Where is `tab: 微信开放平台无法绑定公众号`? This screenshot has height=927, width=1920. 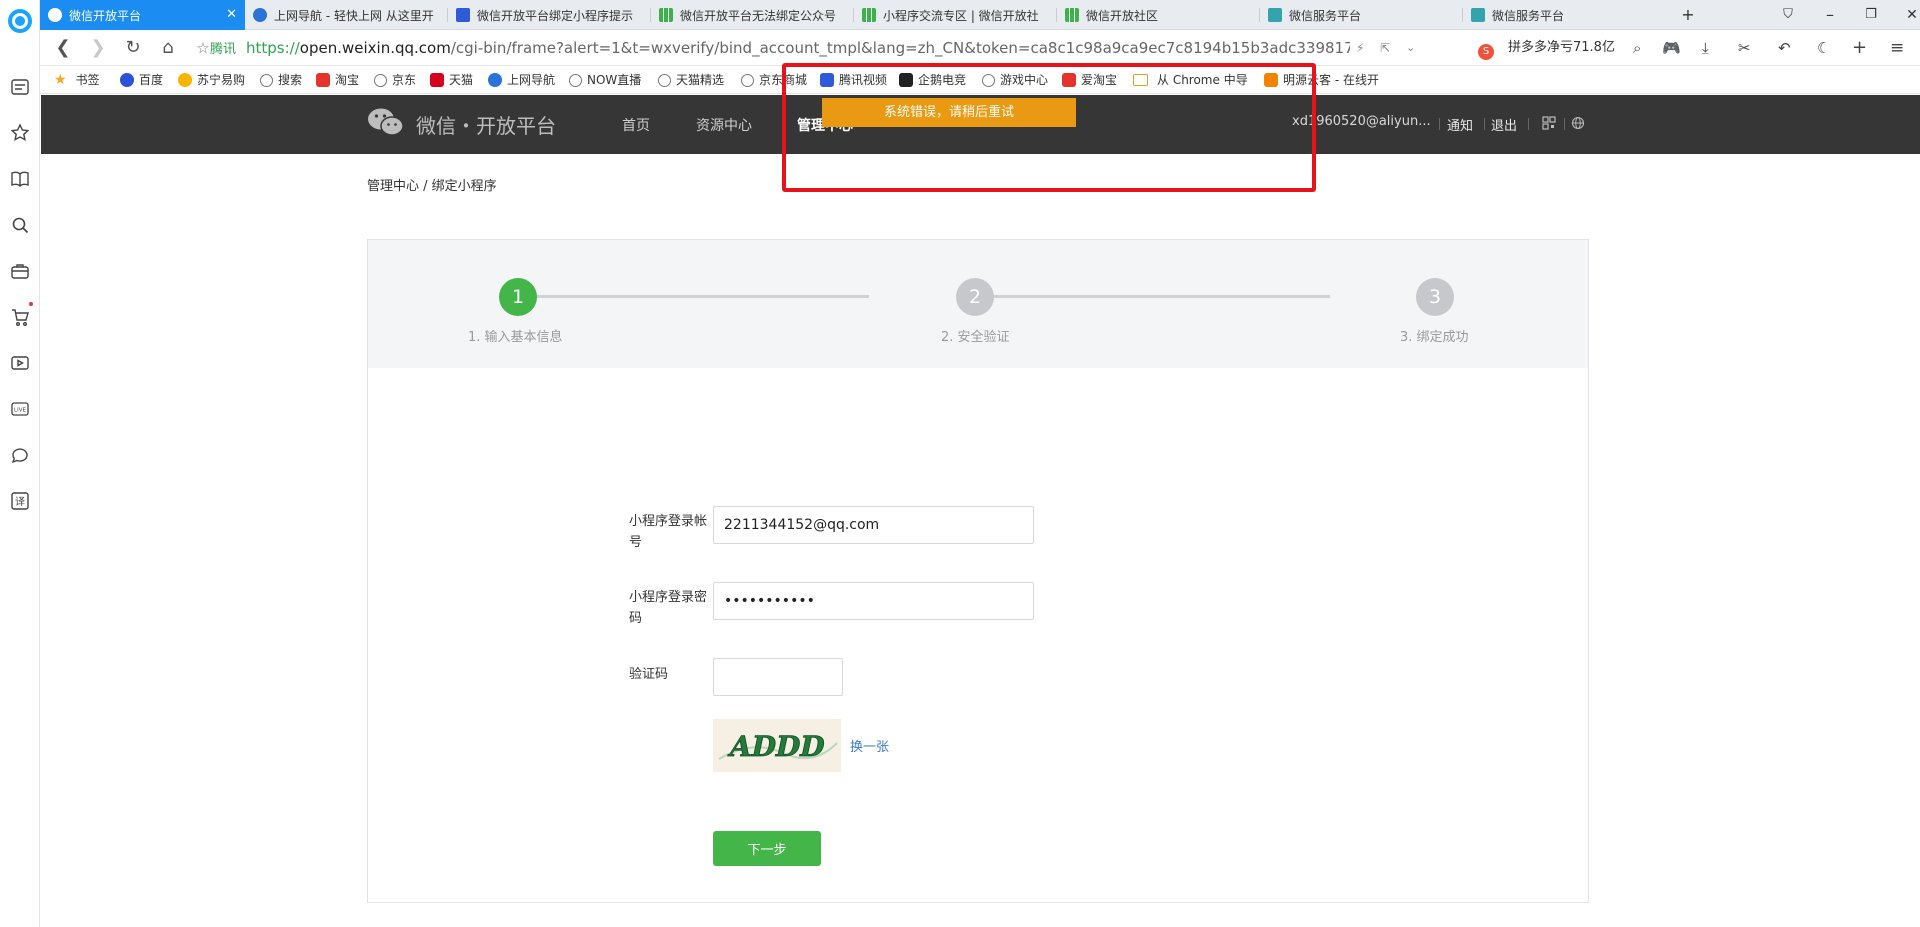
tab: 微信开放平台无法绑定公众号 is located at coordinates (752, 15).